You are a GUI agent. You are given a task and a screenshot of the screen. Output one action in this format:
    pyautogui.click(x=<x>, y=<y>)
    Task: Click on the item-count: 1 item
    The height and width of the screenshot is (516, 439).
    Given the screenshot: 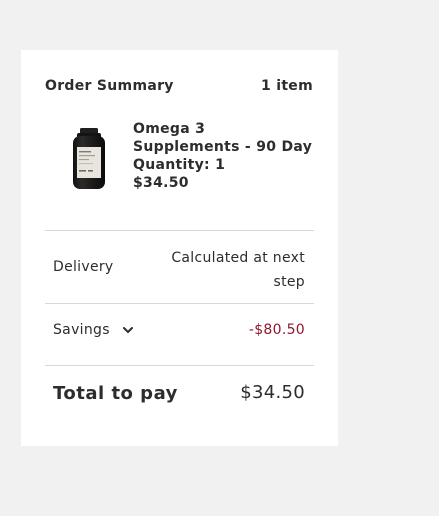 What is the action you would take?
    pyautogui.click(x=287, y=86)
    